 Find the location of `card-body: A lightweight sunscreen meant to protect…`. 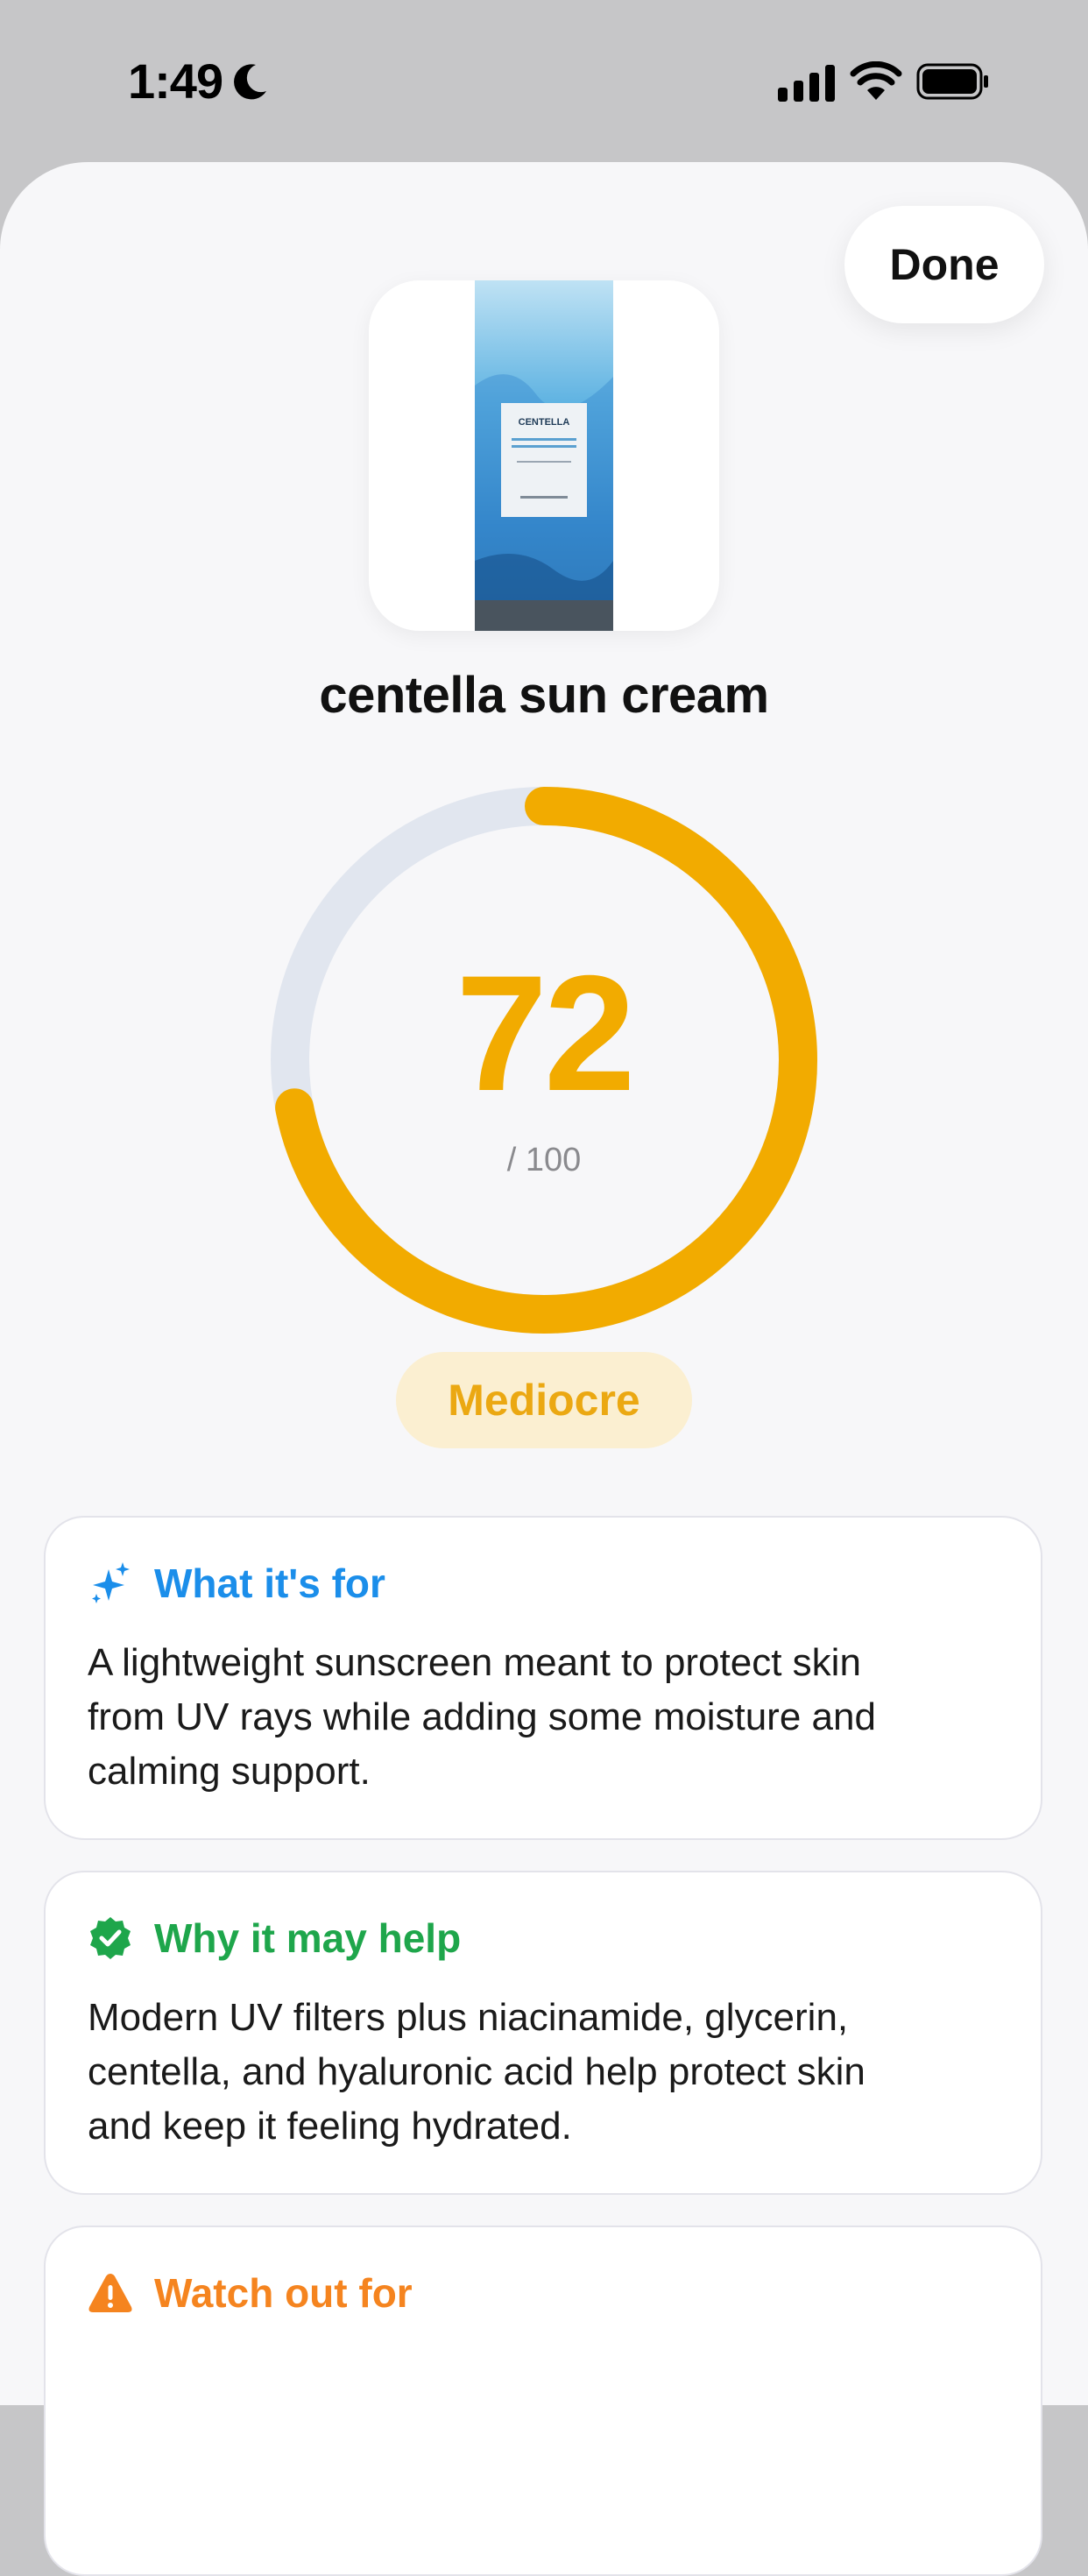

card-body: A lightweight sunscreen meant to protect… is located at coordinates (543, 1717).